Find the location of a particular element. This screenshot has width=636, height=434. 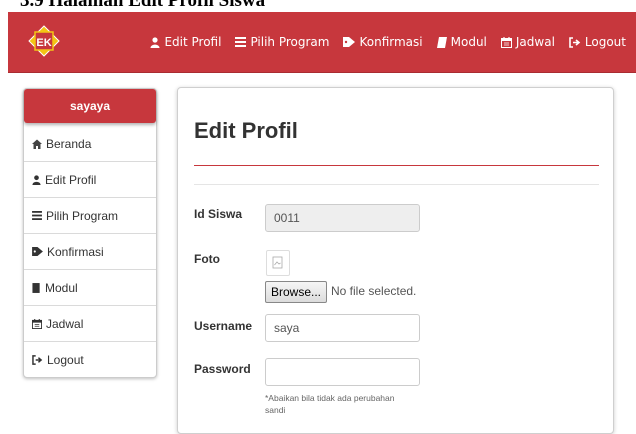

figure-caption: 3.9 Halaman Edit Profil Siswa is located at coordinates (143, 5).